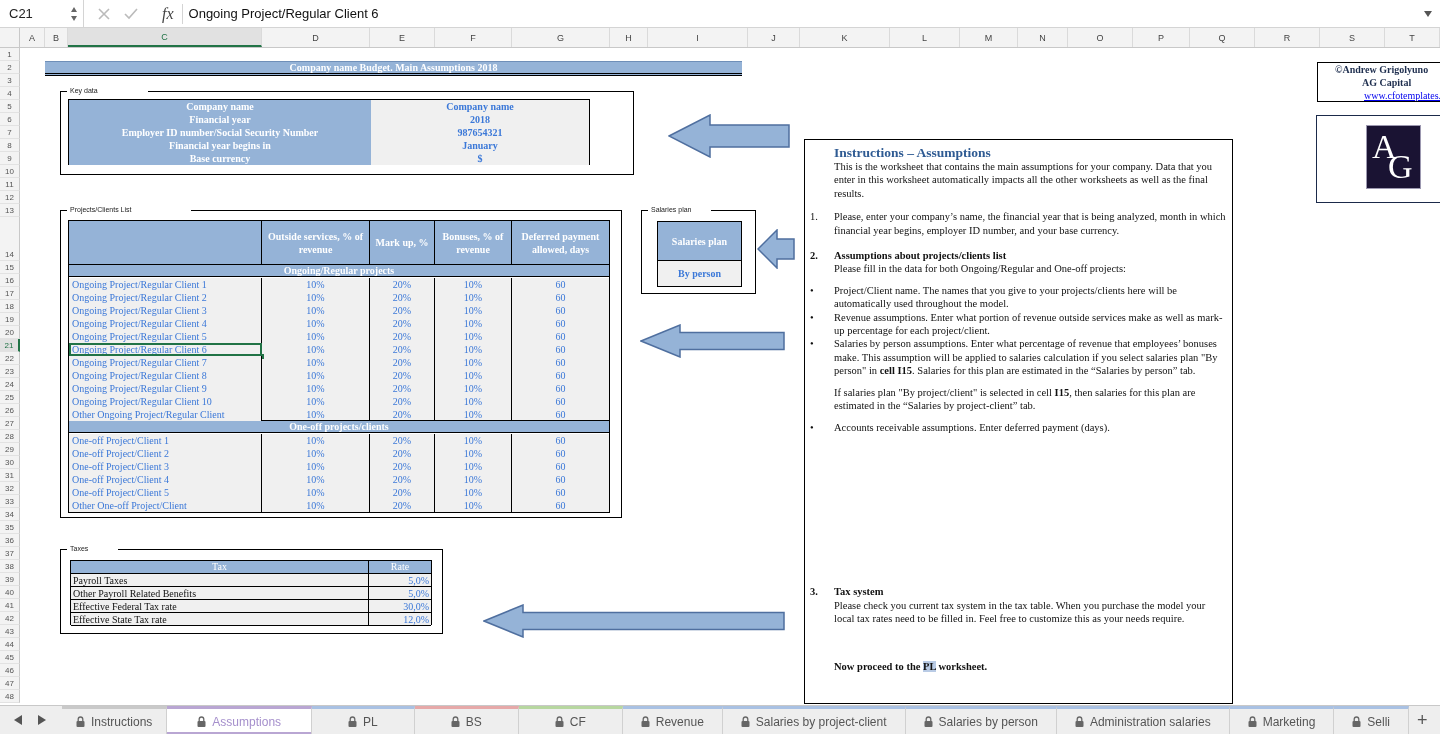  What do you see at coordinates (10, 644) in the screenshot?
I see `row-header: 44` at bounding box center [10, 644].